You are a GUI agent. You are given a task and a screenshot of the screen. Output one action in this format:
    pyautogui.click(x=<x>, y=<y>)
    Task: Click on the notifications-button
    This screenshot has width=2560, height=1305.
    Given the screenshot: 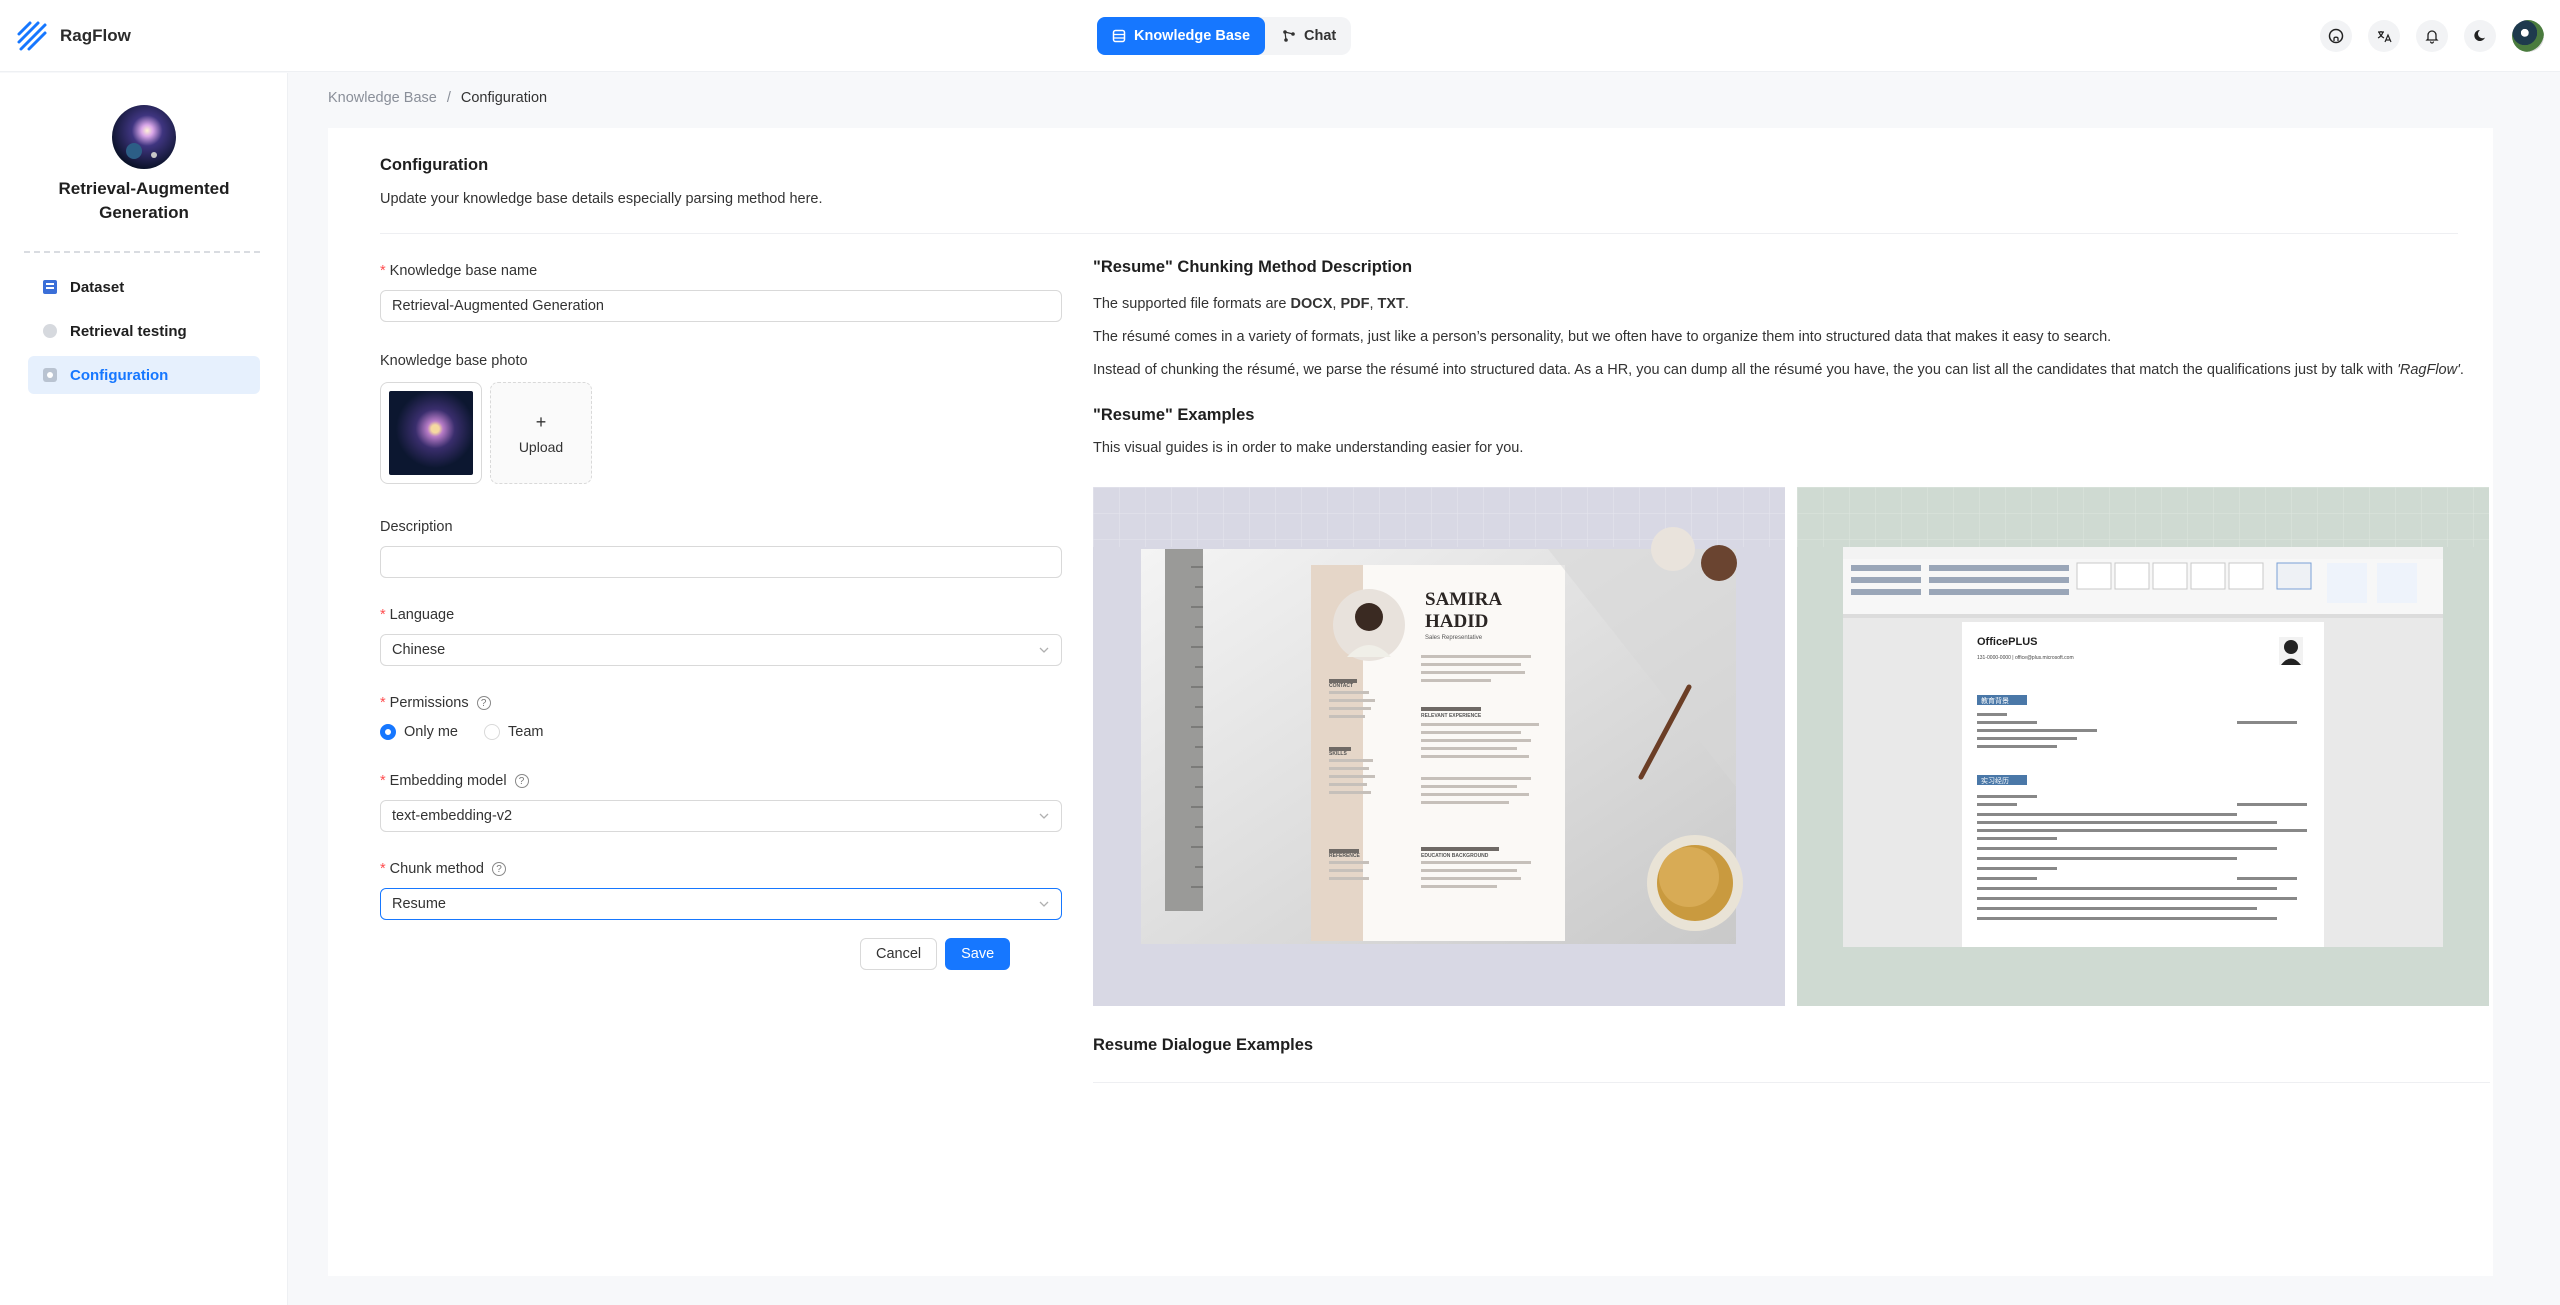 What is the action you would take?
    pyautogui.click(x=2432, y=36)
    